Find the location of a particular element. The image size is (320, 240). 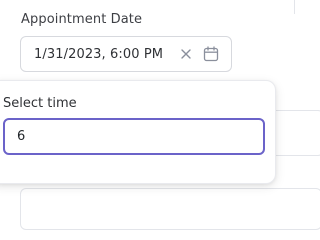

appointment-date-field: 1/31/2023, 6:00 PM is located at coordinates (126, 54).